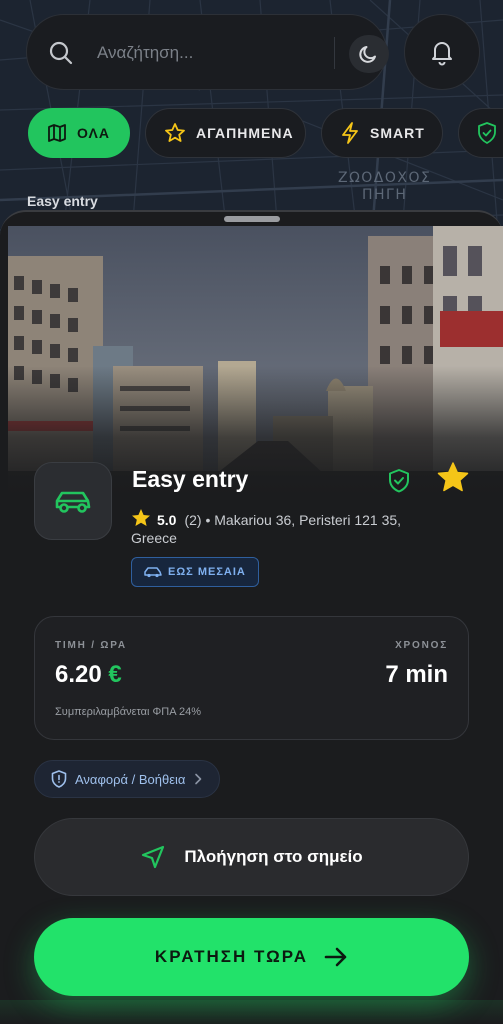 This screenshot has height=1024, width=503. What do you see at coordinates (78, 674) in the screenshot?
I see `price-value: 6.20` at bounding box center [78, 674].